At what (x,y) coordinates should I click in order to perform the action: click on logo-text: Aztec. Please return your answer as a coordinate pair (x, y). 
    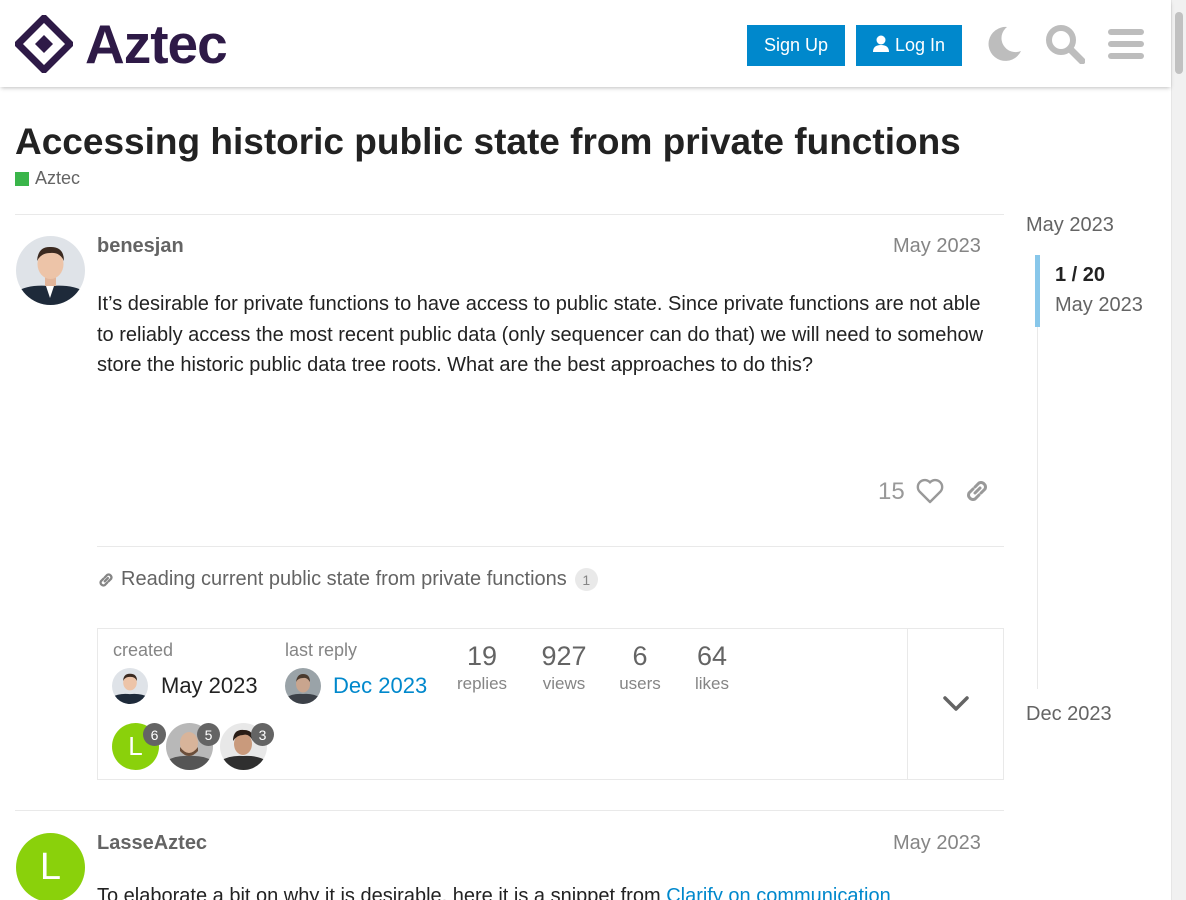
    Looking at the image, I should click on (156, 43).